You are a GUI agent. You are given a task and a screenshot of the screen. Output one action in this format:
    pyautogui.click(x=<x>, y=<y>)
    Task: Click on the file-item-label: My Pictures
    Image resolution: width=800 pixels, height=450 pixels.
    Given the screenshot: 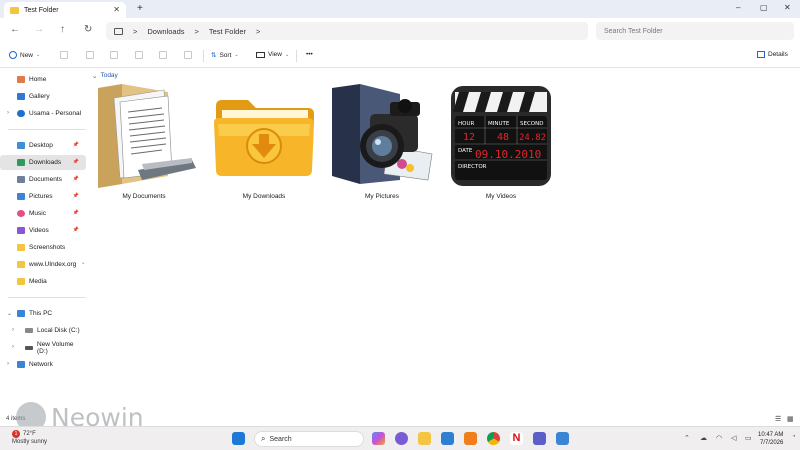 What is the action you would take?
    pyautogui.click(x=382, y=196)
    